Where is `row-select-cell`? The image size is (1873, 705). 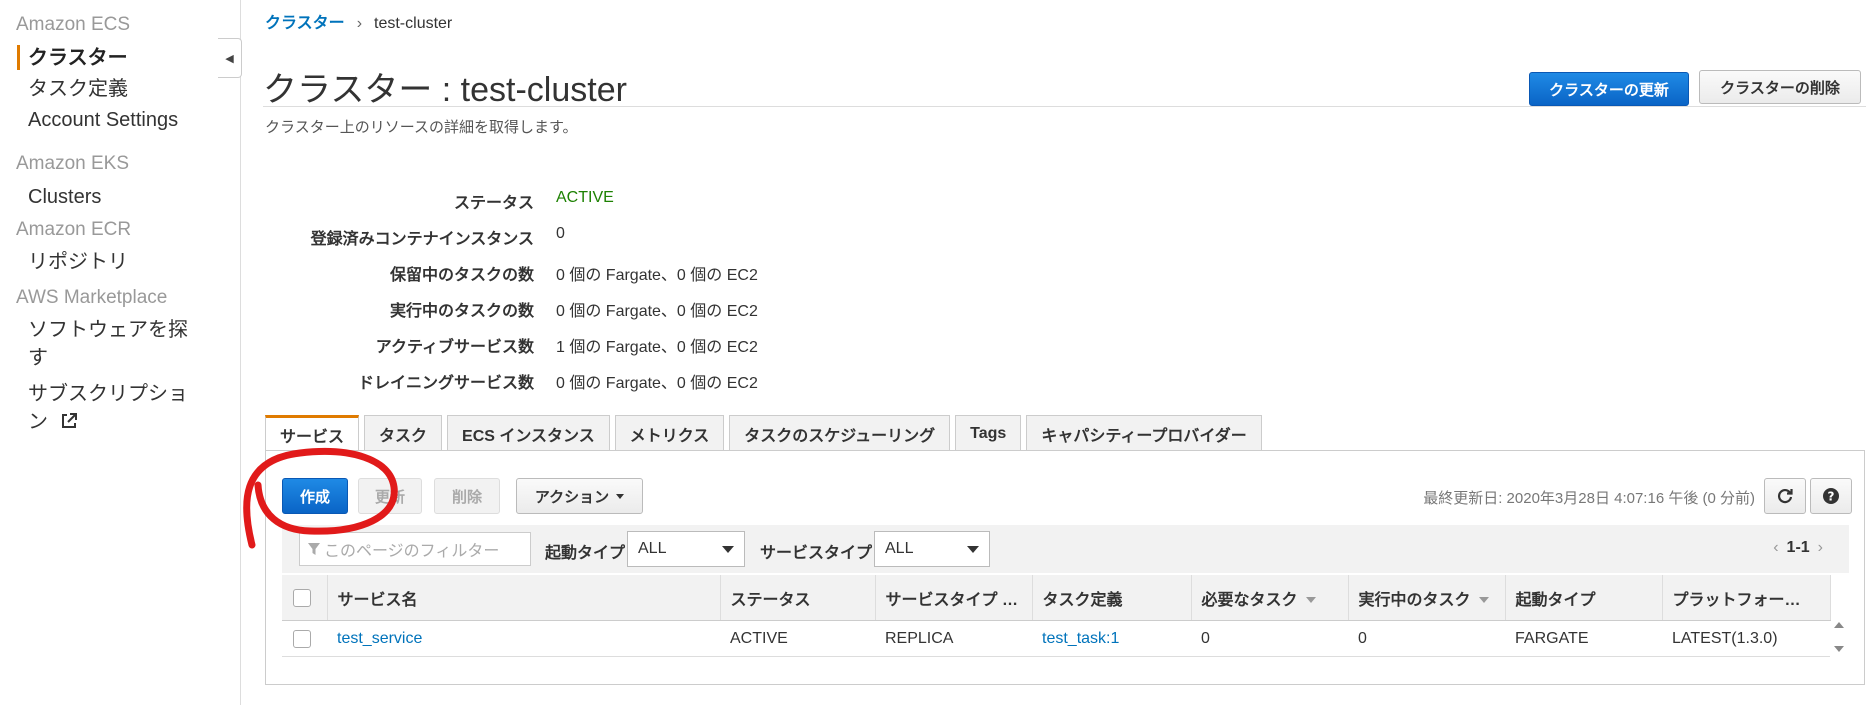 row-select-cell is located at coordinates (304, 638).